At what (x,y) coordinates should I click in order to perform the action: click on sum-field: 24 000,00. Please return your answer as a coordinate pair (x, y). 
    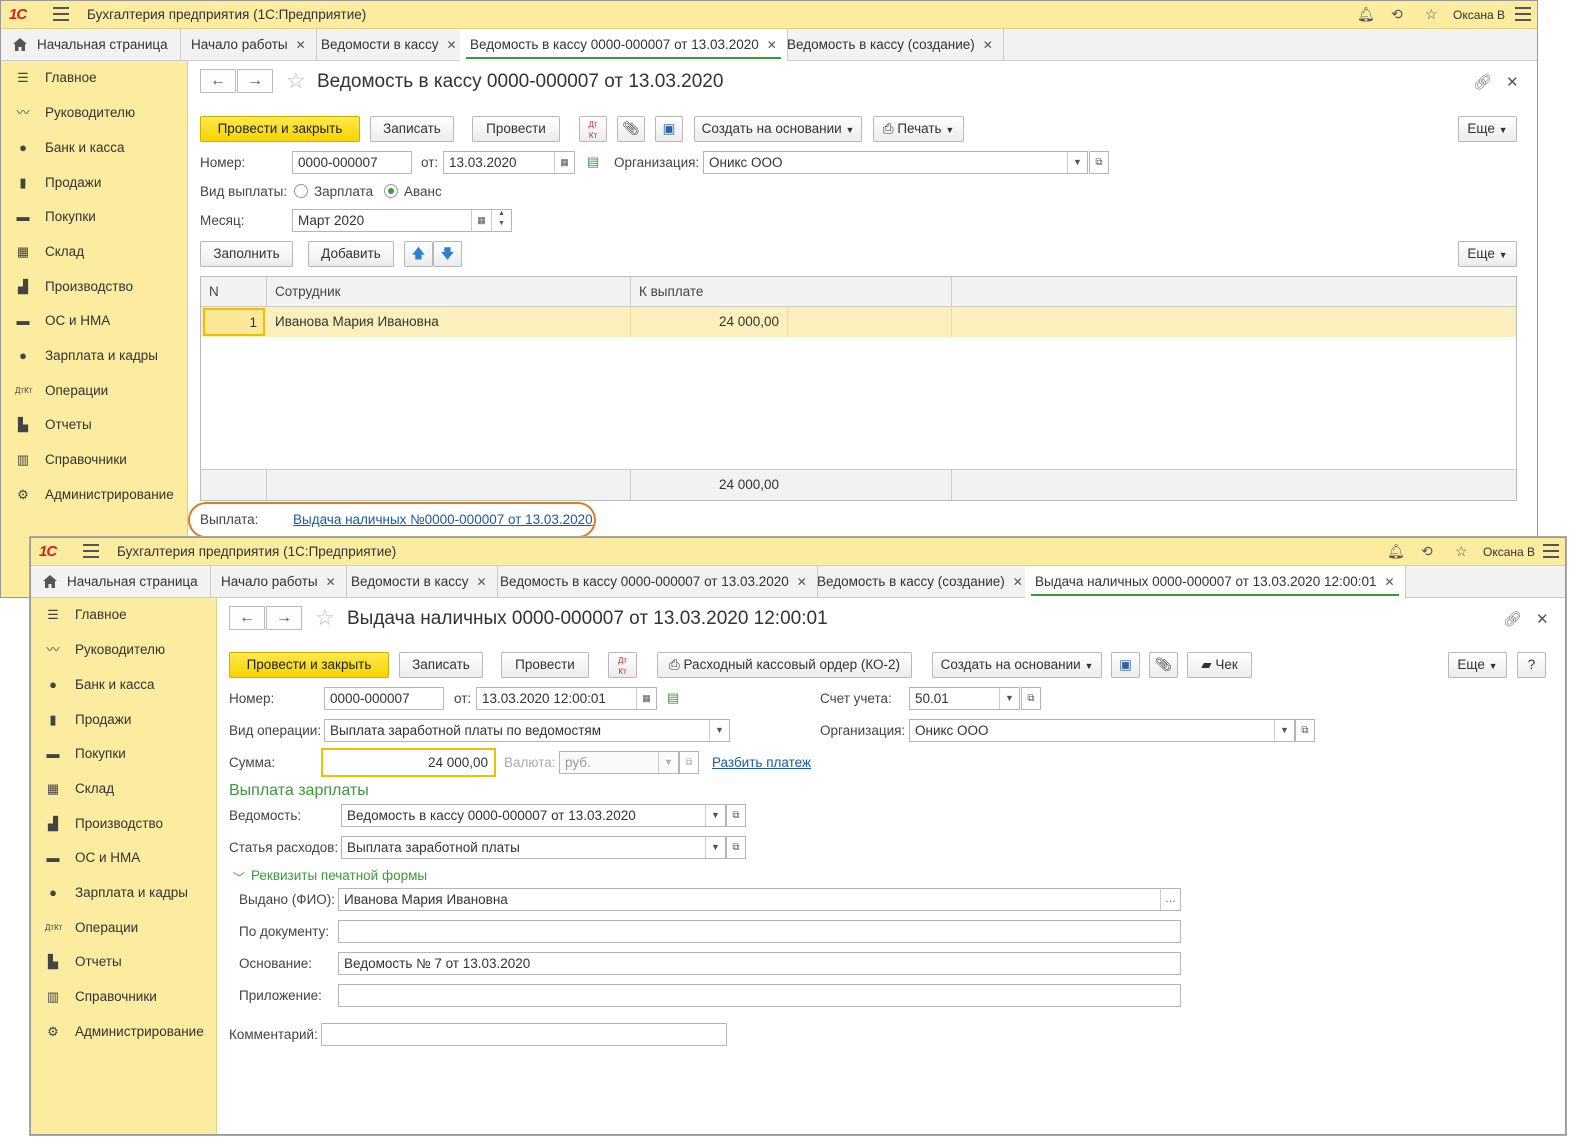
    Looking at the image, I should click on (408, 762).